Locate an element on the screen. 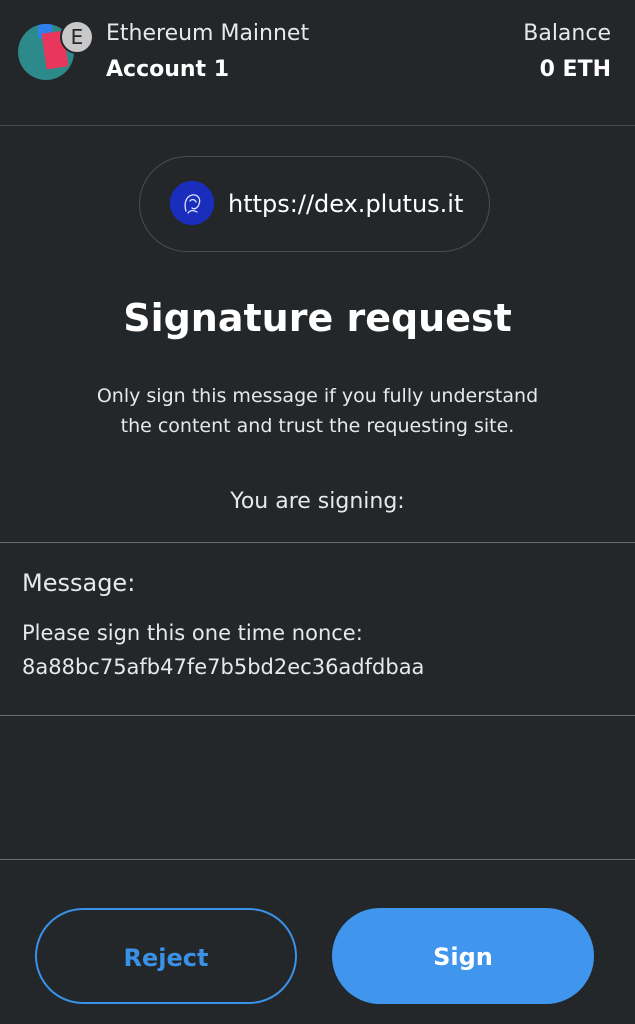 The width and height of the screenshot is (635, 1024). balance-value: 0 ETH is located at coordinates (575, 69).